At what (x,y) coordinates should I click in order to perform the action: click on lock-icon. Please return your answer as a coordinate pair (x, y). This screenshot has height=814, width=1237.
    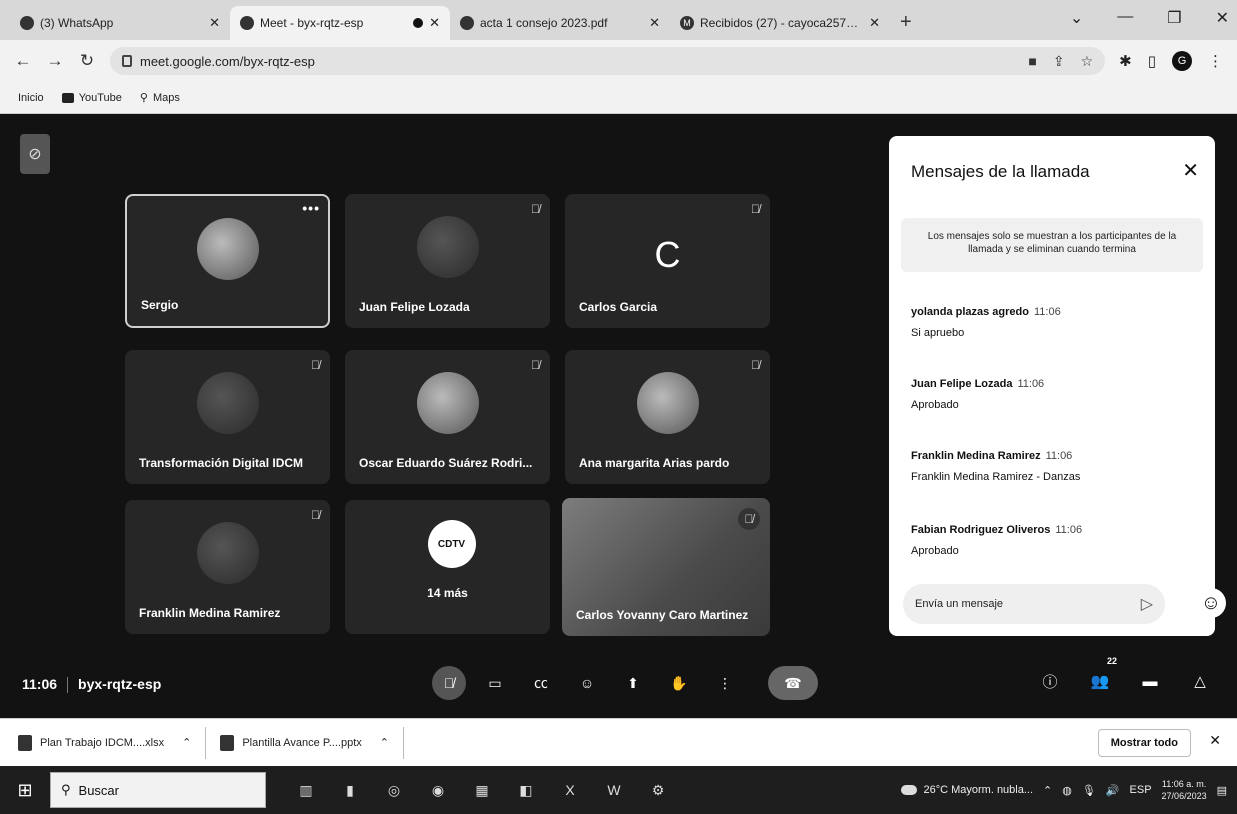
    Looking at the image, I should click on (127, 61).